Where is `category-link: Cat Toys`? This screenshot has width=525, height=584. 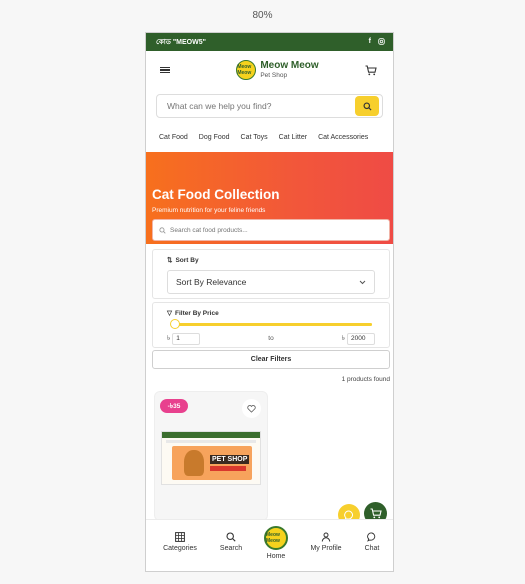 category-link: Cat Toys is located at coordinates (254, 137).